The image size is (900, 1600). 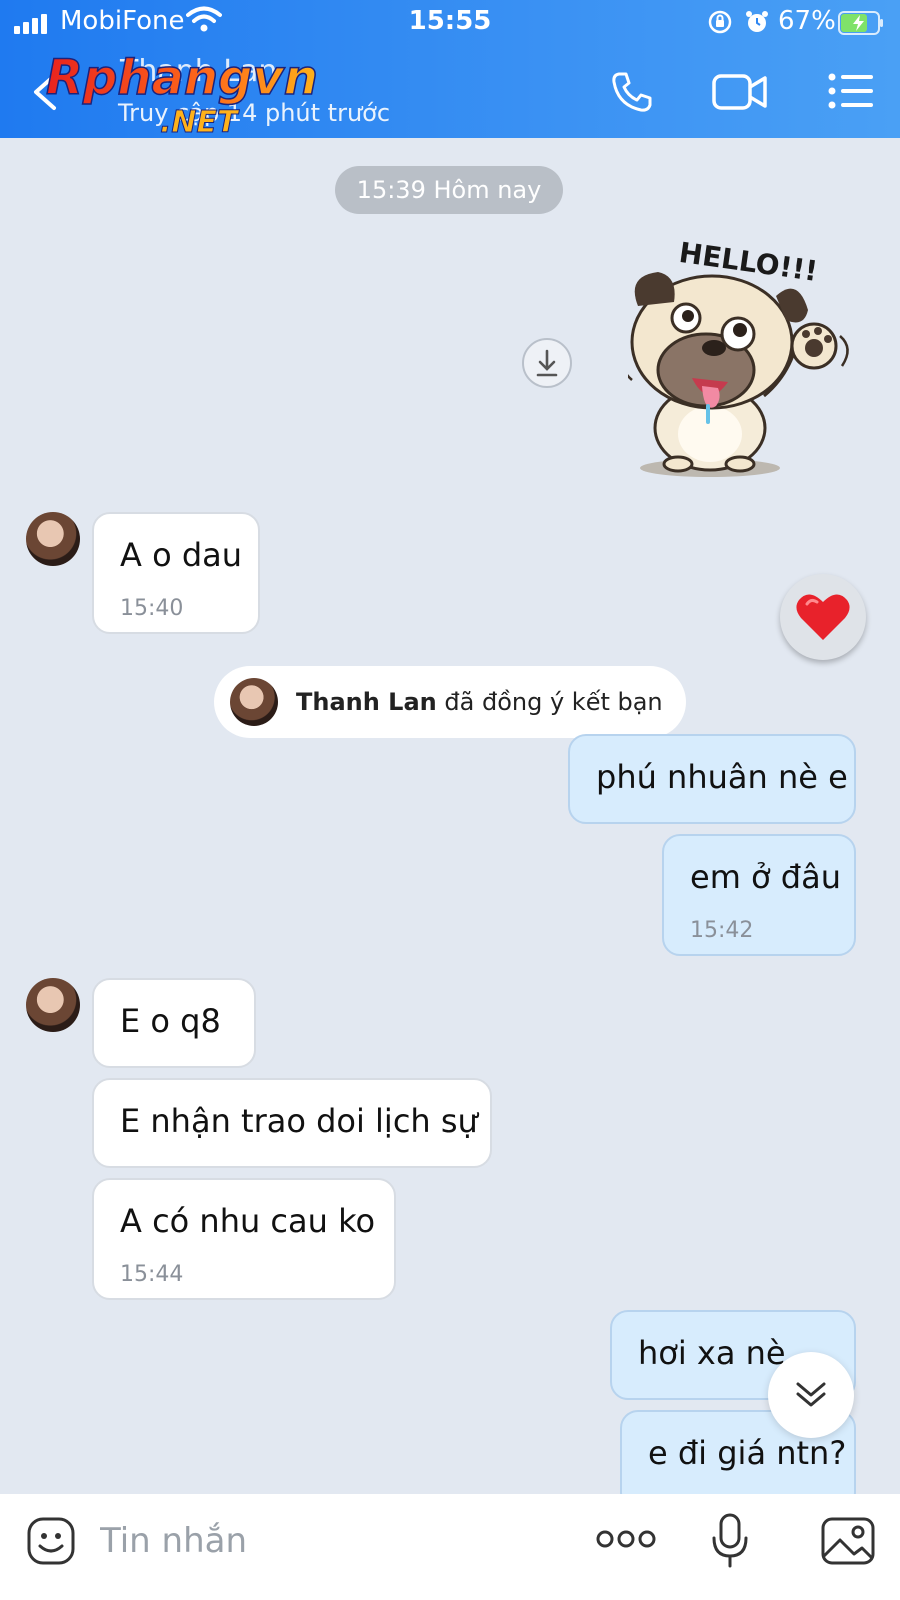 What do you see at coordinates (632, 92) in the screenshot?
I see `phone-icon` at bounding box center [632, 92].